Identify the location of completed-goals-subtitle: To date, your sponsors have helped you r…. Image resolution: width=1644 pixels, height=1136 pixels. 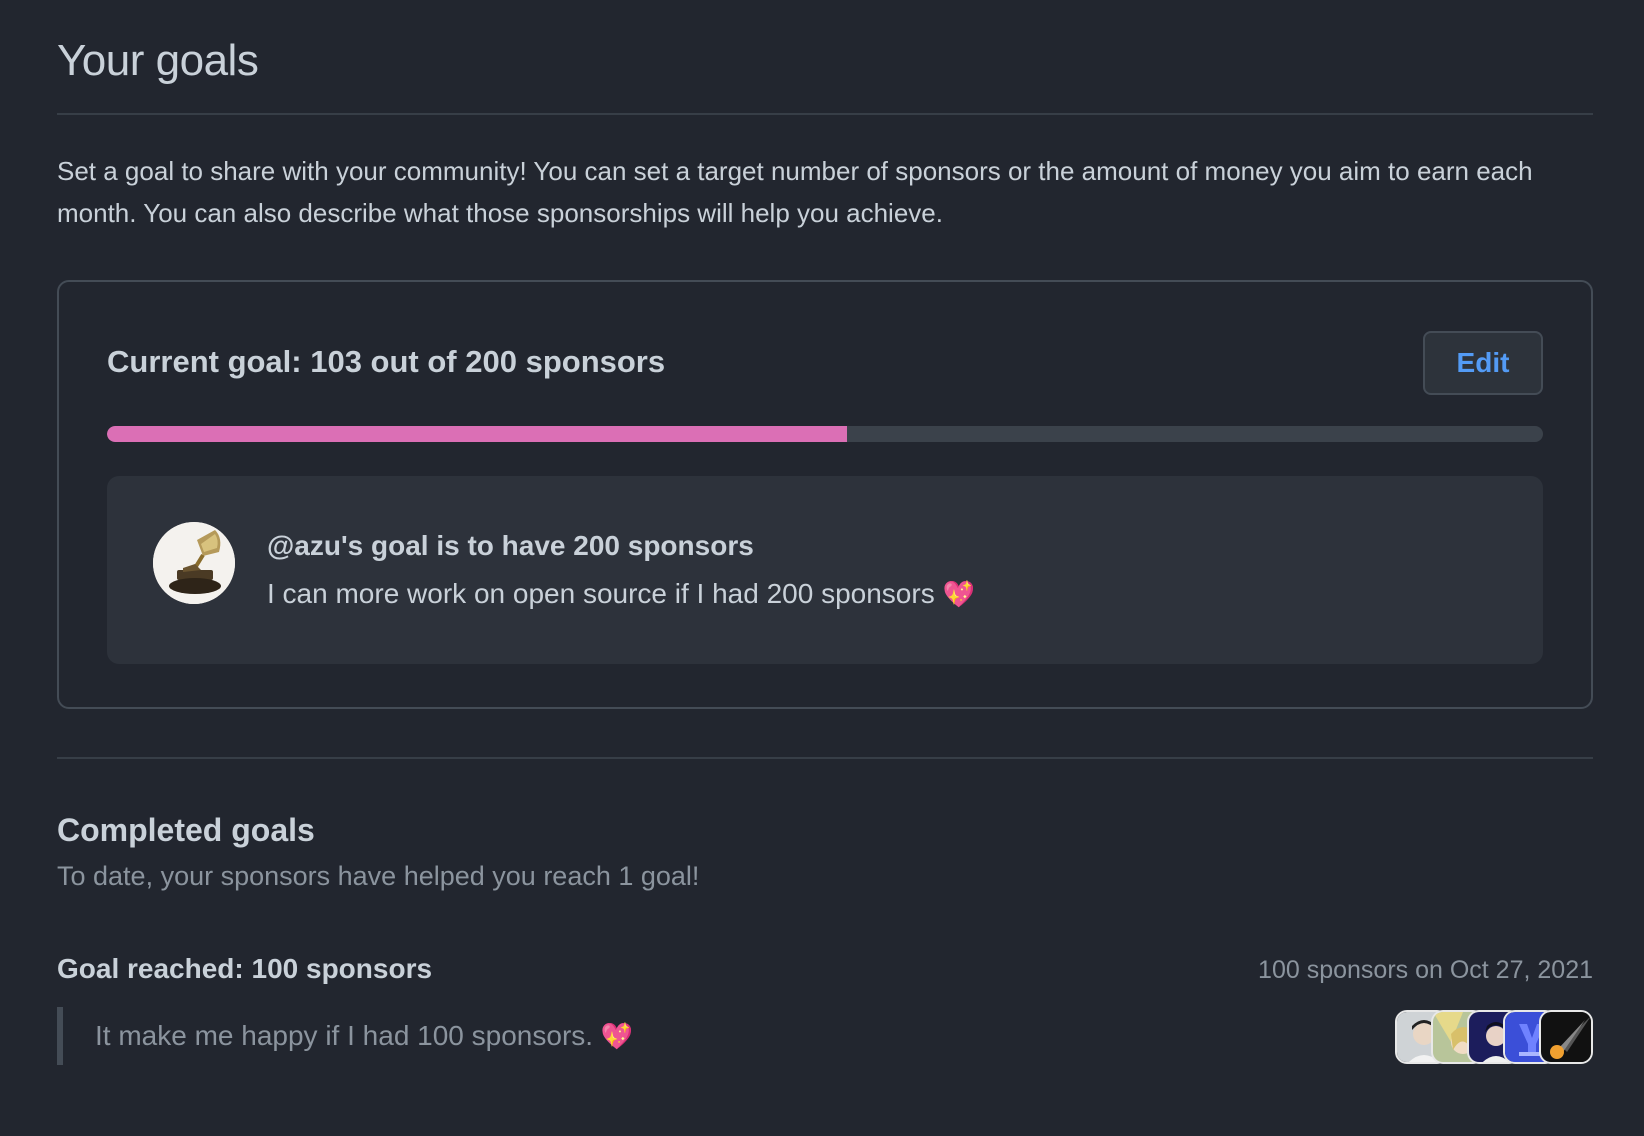
(378, 876).